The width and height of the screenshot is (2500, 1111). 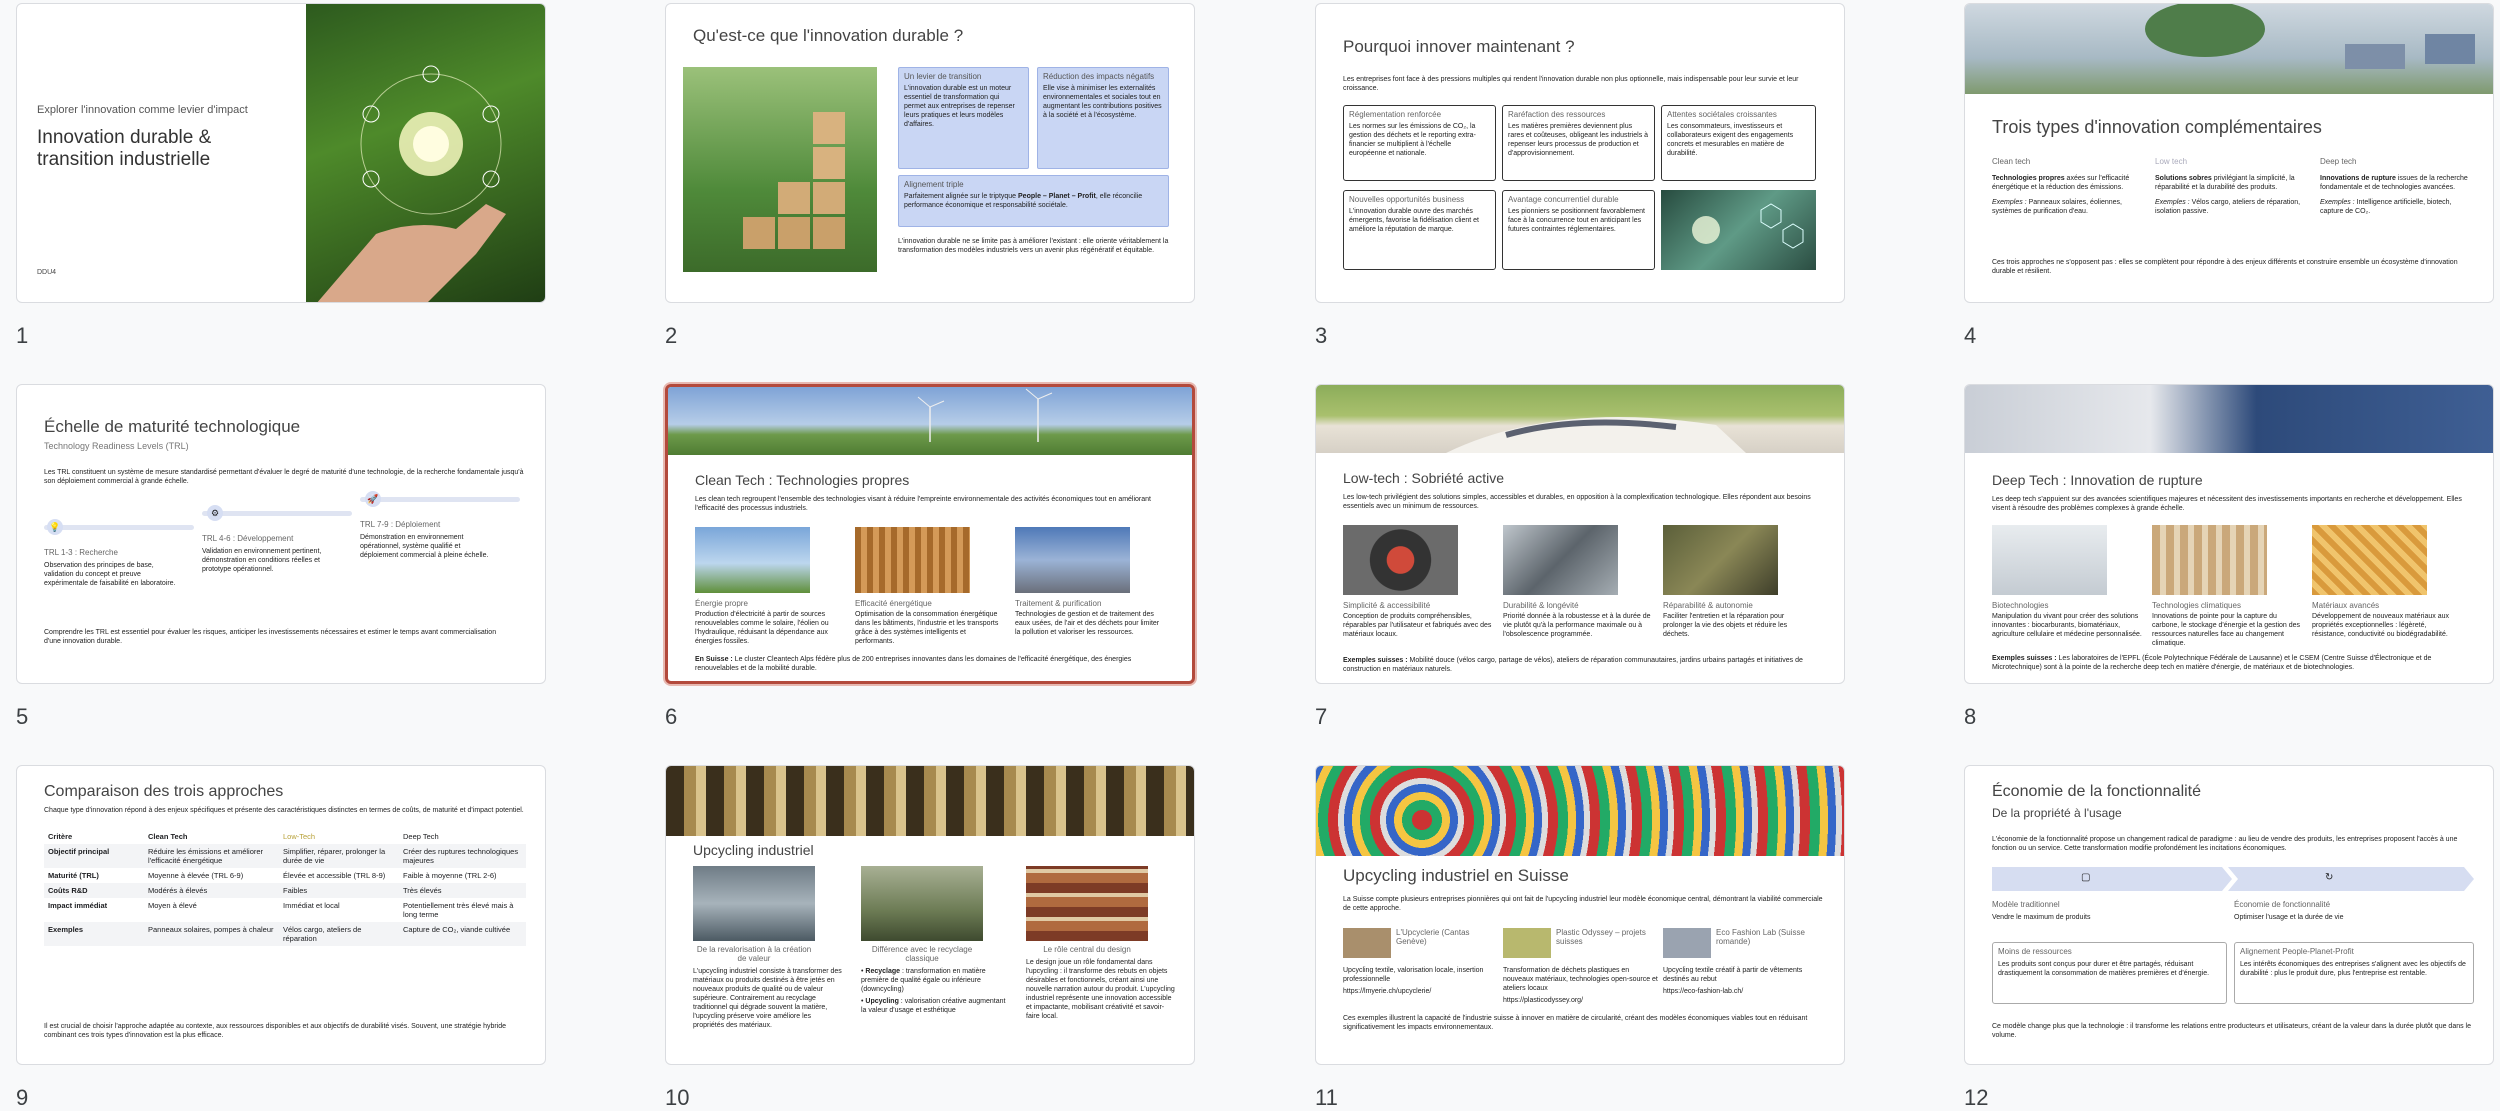 What do you see at coordinates (22, 716) in the screenshot?
I see `slide-number: 5` at bounding box center [22, 716].